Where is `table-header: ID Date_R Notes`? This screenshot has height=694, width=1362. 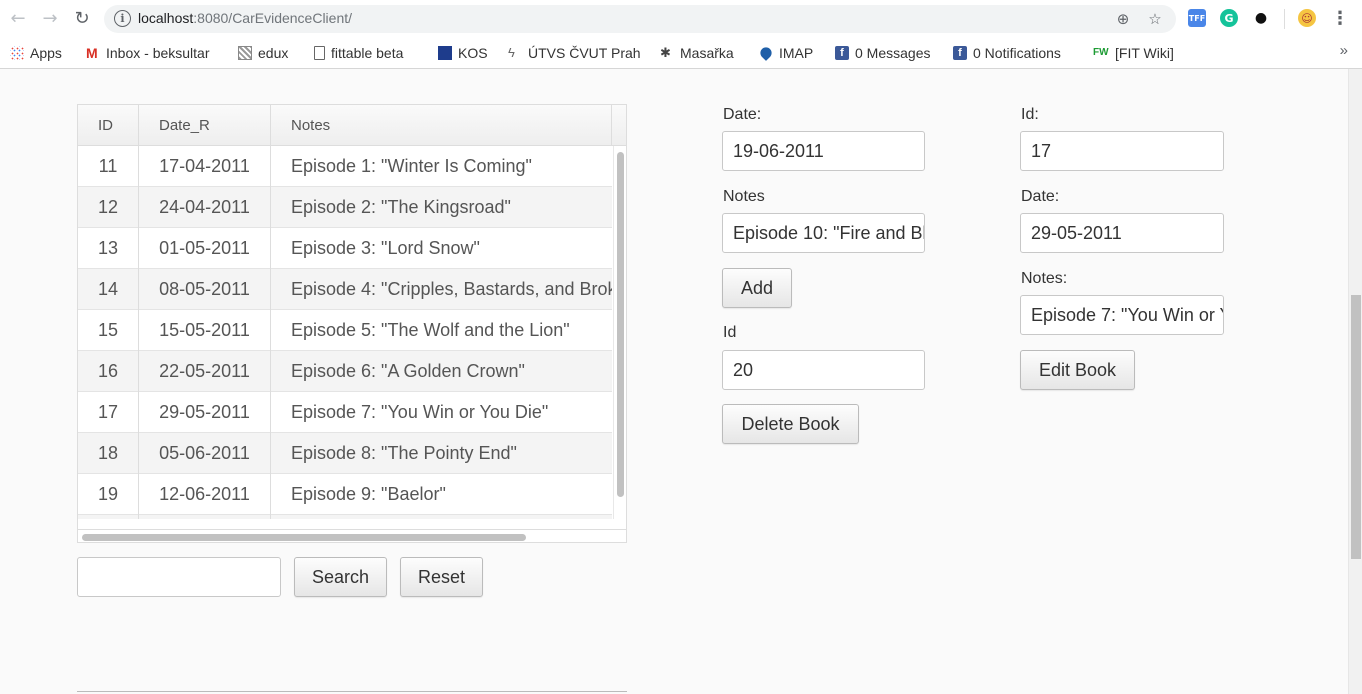 table-header: ID Date_R Notes is located at coordinates (352, 125).